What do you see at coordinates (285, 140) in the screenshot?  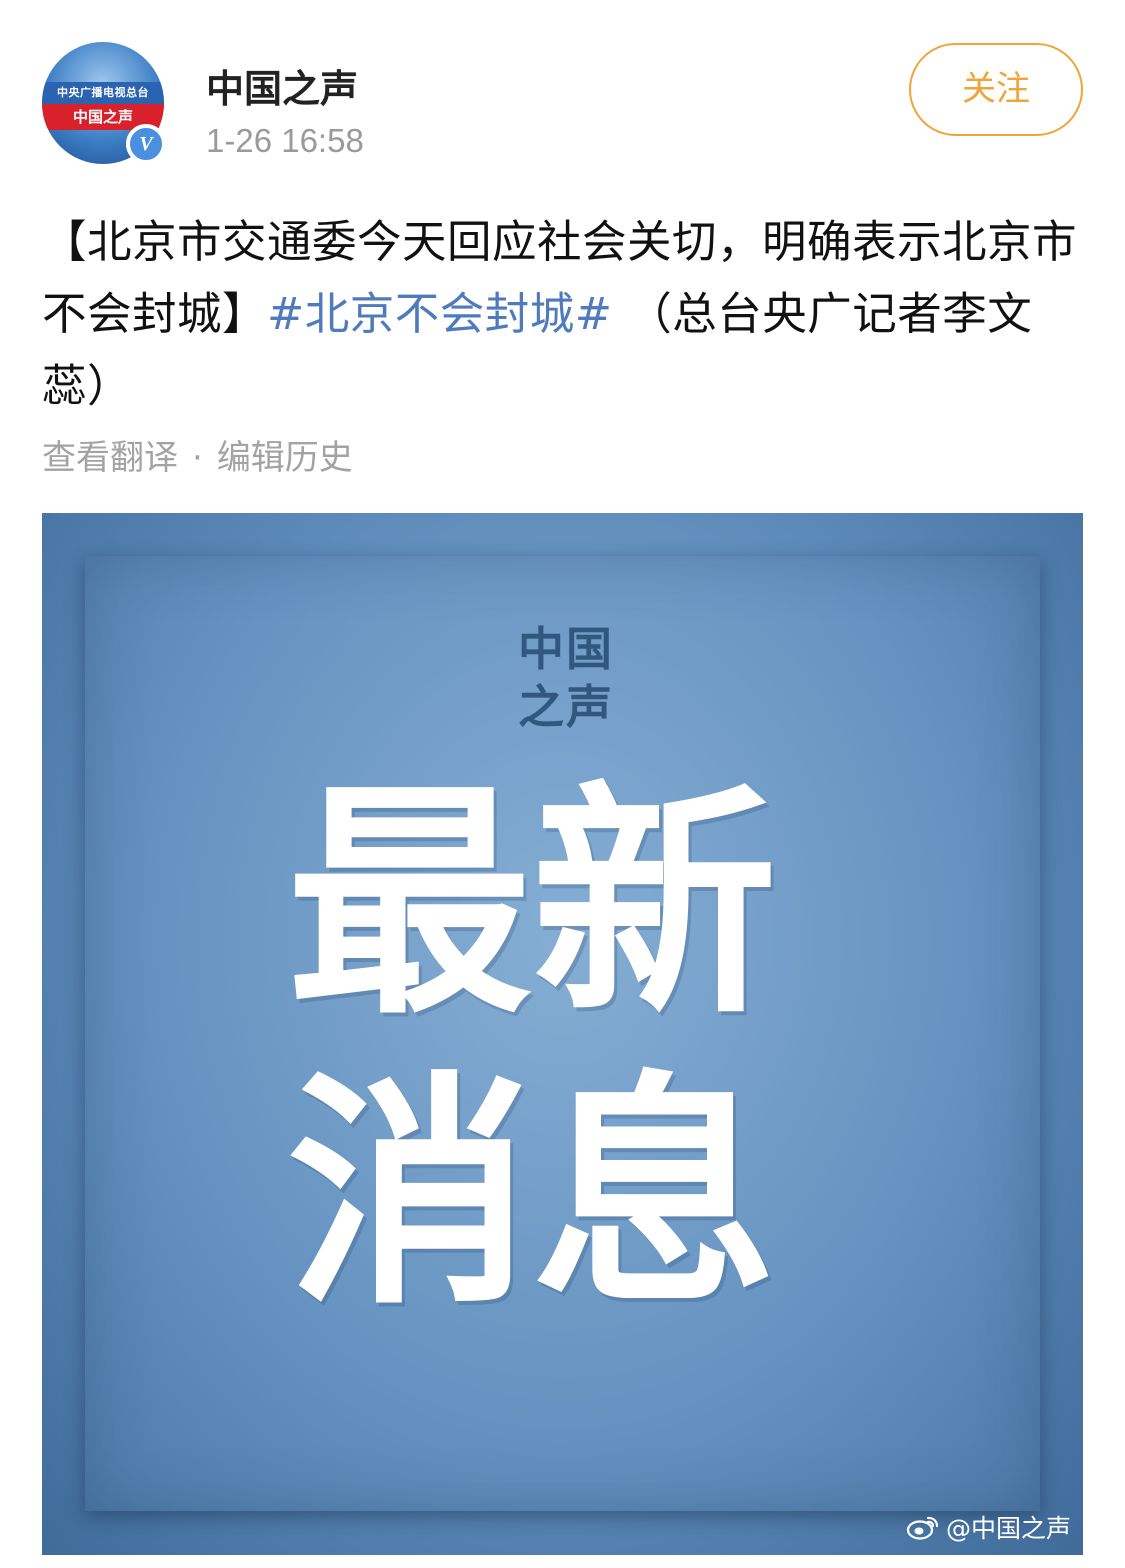 I see `post-timestamp: 1-26 16:58` at bounding box center [285, 140].